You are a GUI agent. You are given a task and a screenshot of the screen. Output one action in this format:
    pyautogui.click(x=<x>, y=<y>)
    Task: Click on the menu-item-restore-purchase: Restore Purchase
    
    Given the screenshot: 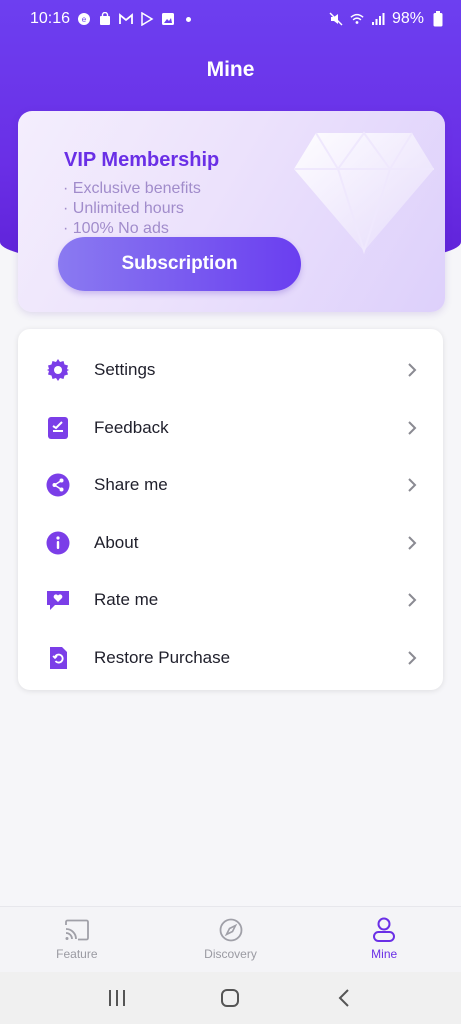 What is the action you would take?
    pyautogui.click(x=230, y=657)
    